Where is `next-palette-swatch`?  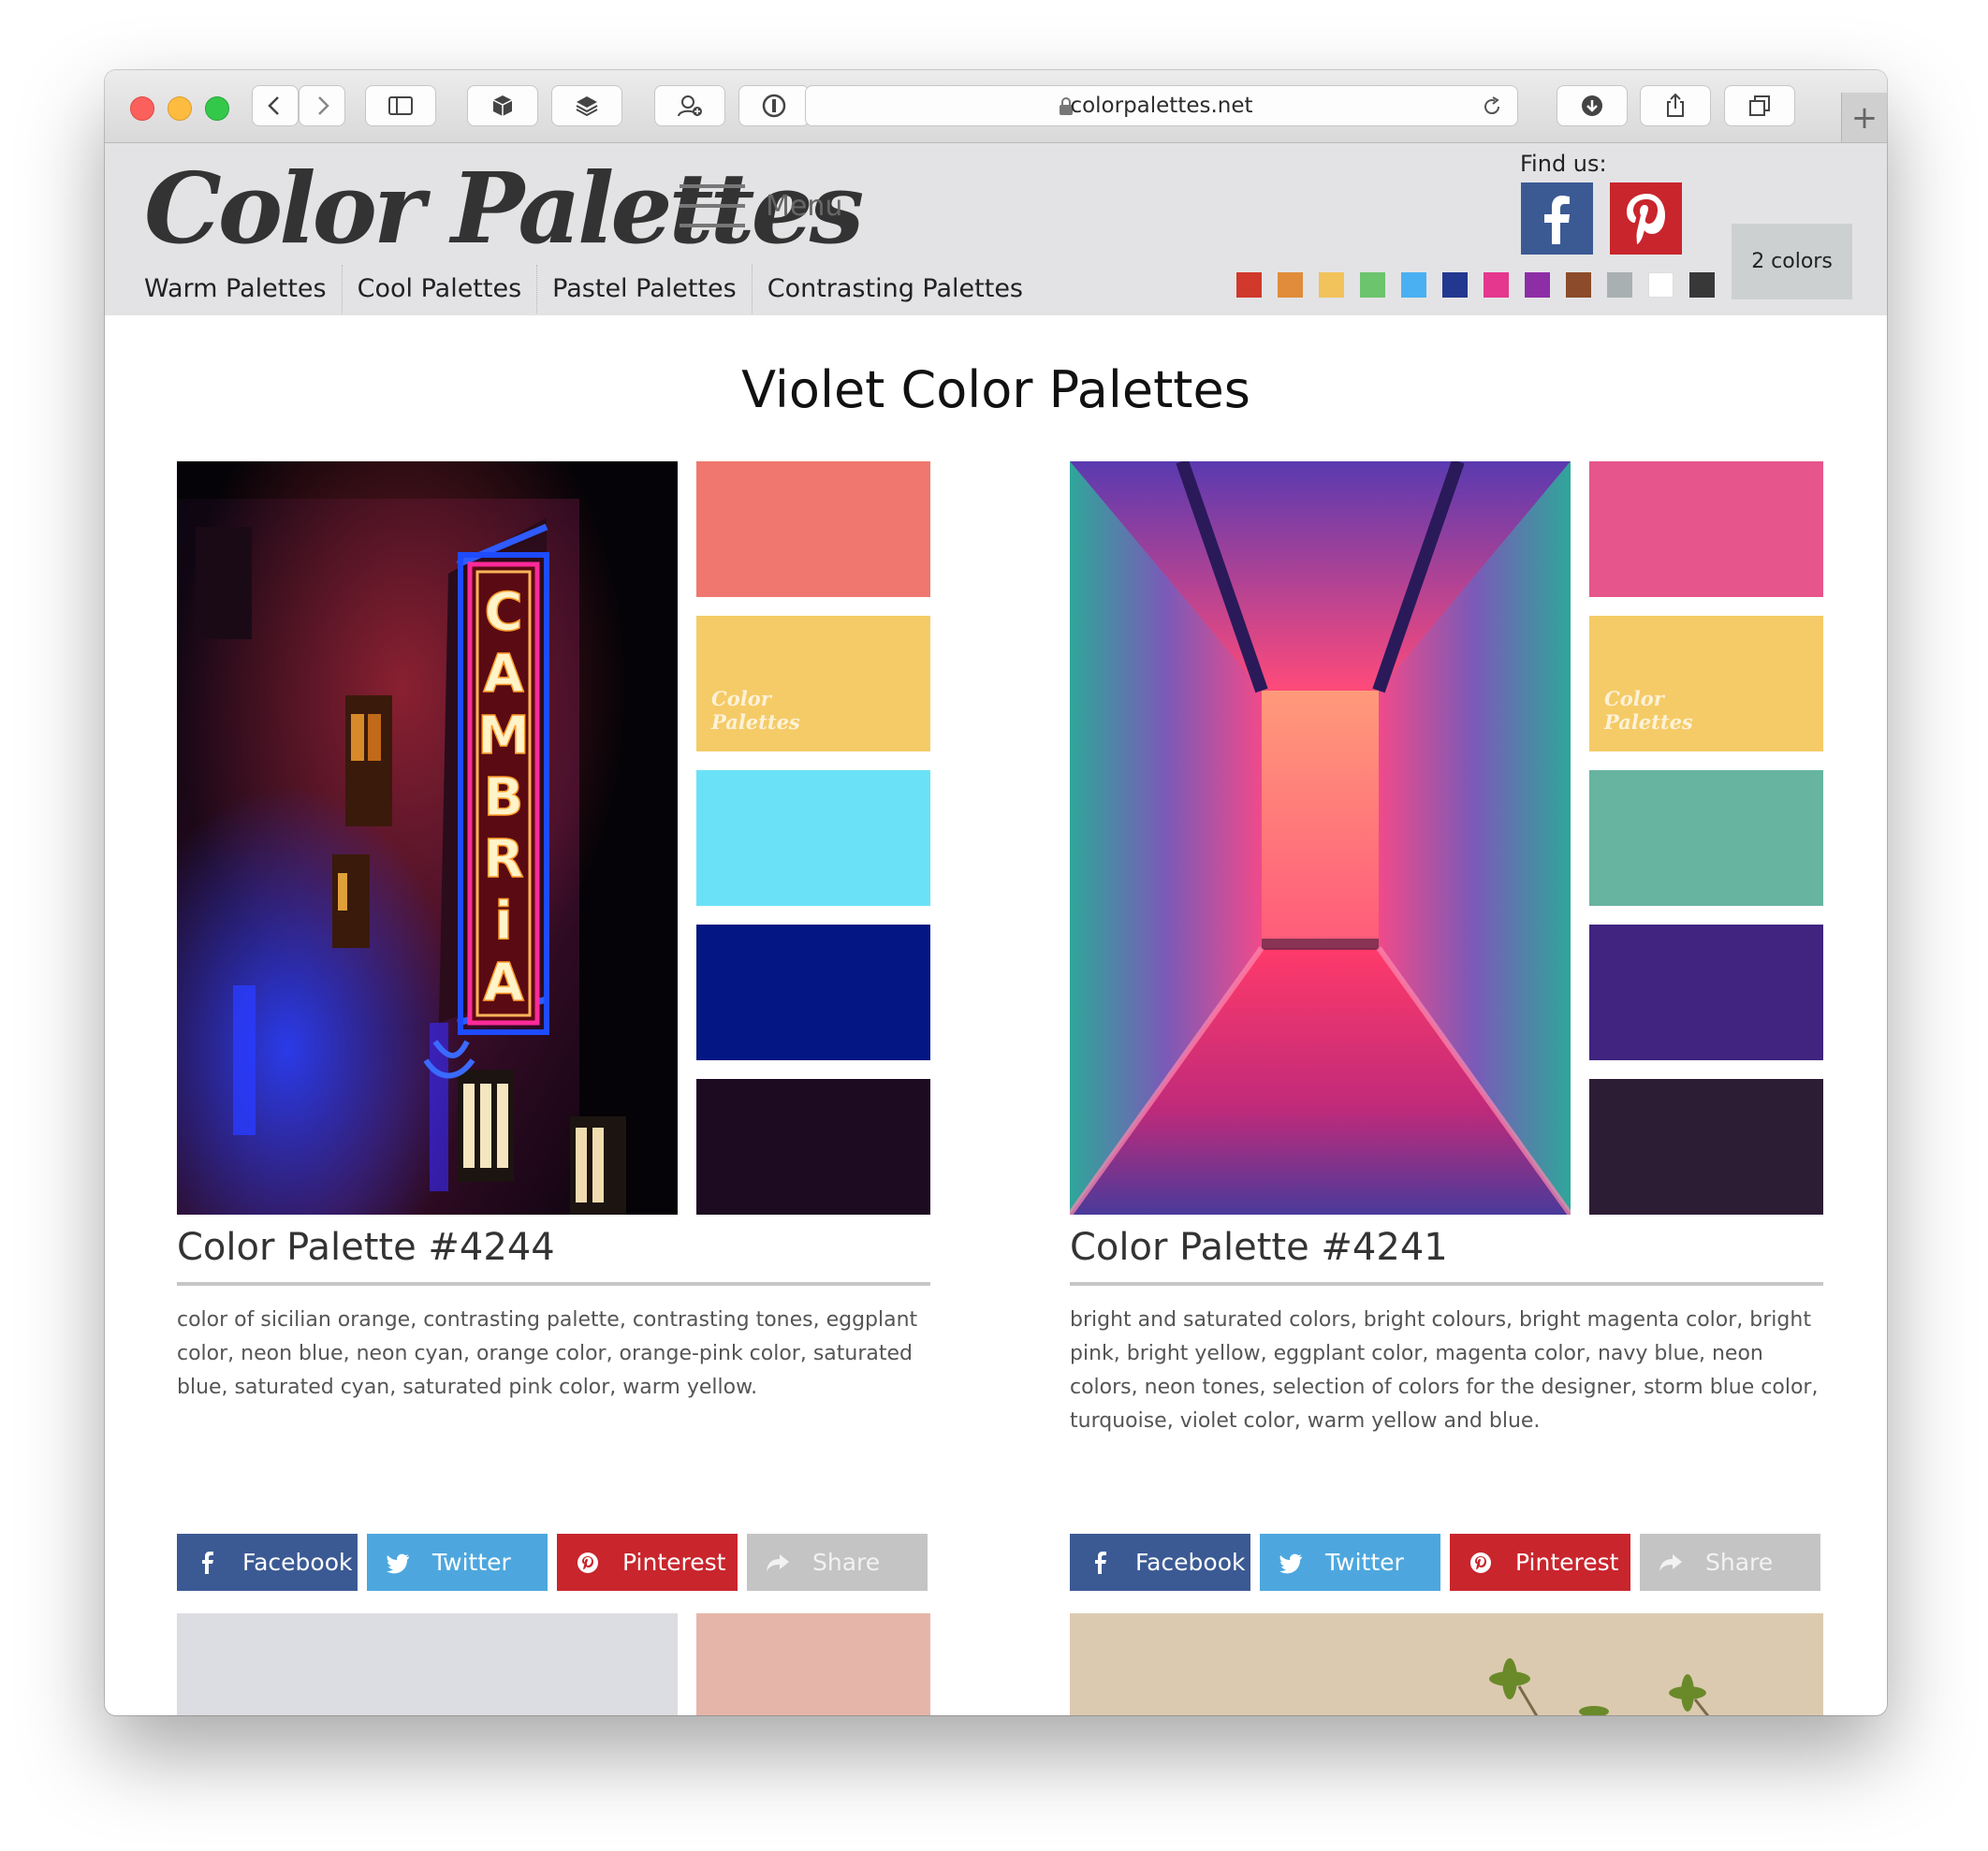 next-palette-swatch is located at coordinates (813, 1664).